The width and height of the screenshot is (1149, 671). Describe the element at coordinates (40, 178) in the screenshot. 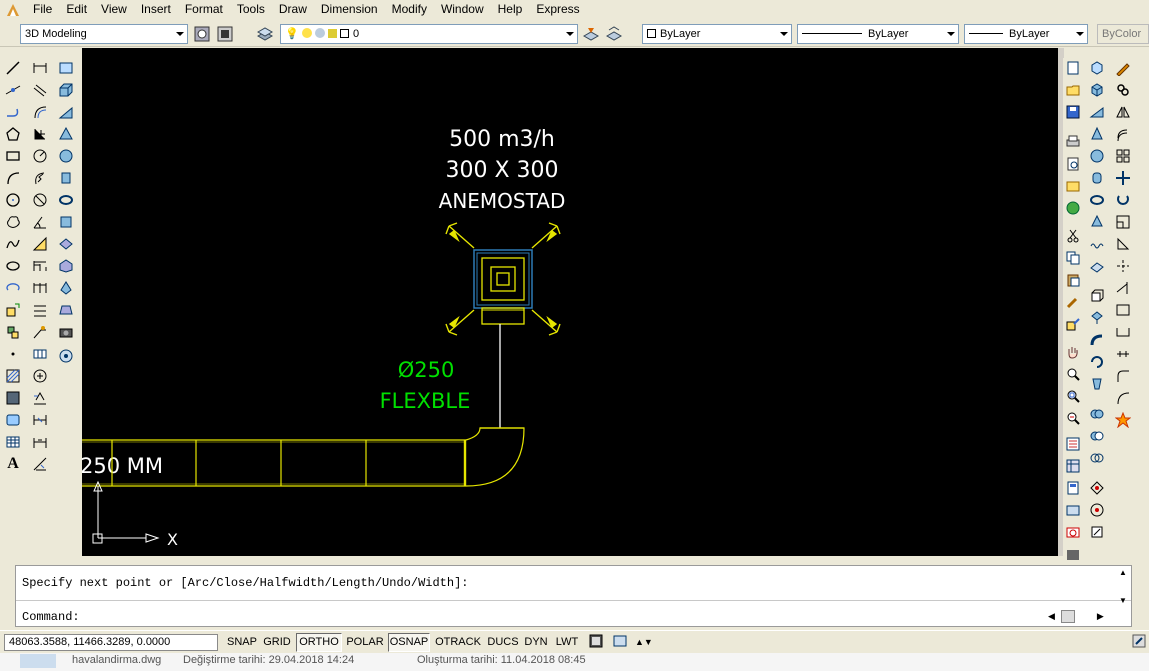

I see `jogged-dimension-icon` at that location.